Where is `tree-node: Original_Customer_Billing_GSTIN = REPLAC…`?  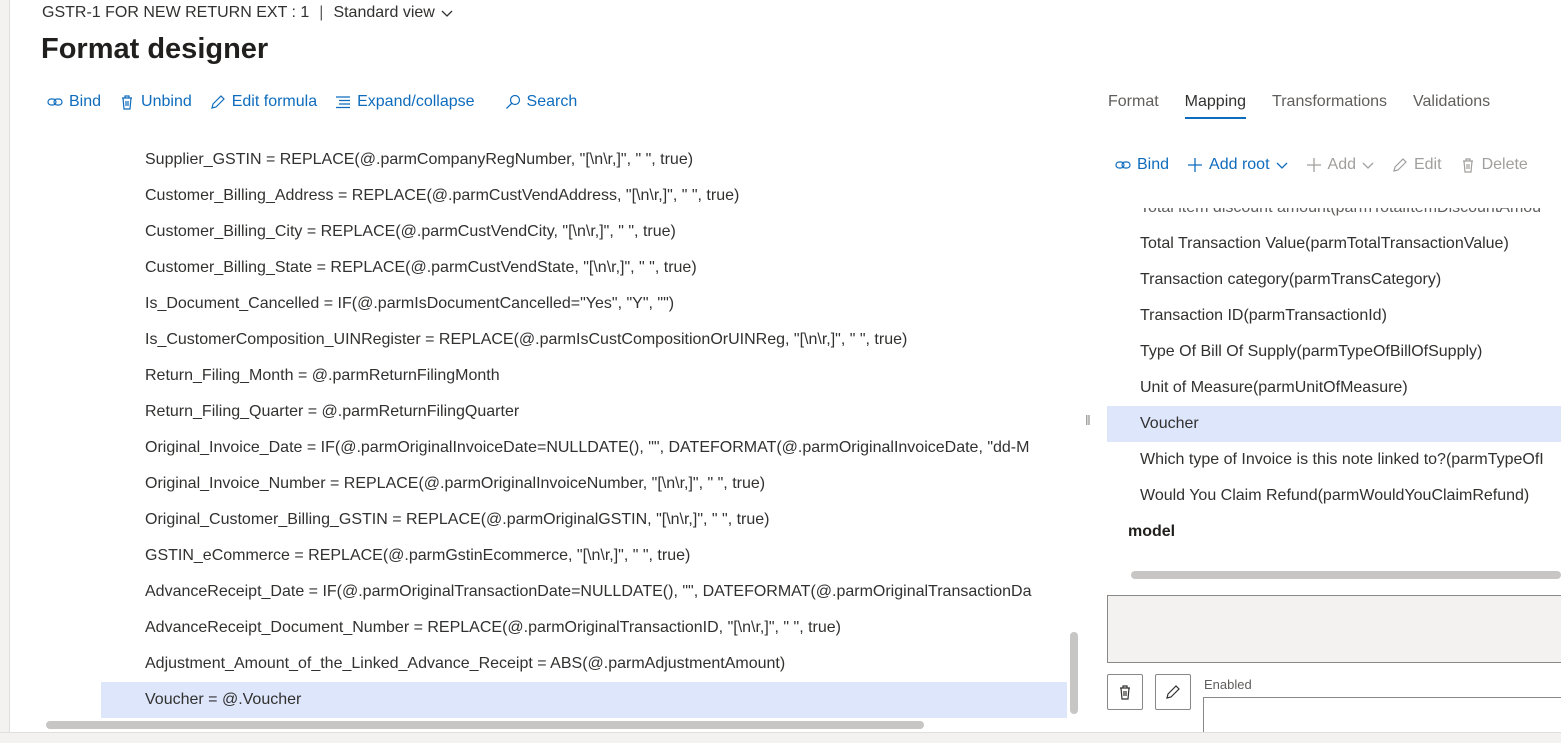
tree-node: Original_Customer_Billing_GSTIN = REPLAC… is located at coordinates (584, 520).